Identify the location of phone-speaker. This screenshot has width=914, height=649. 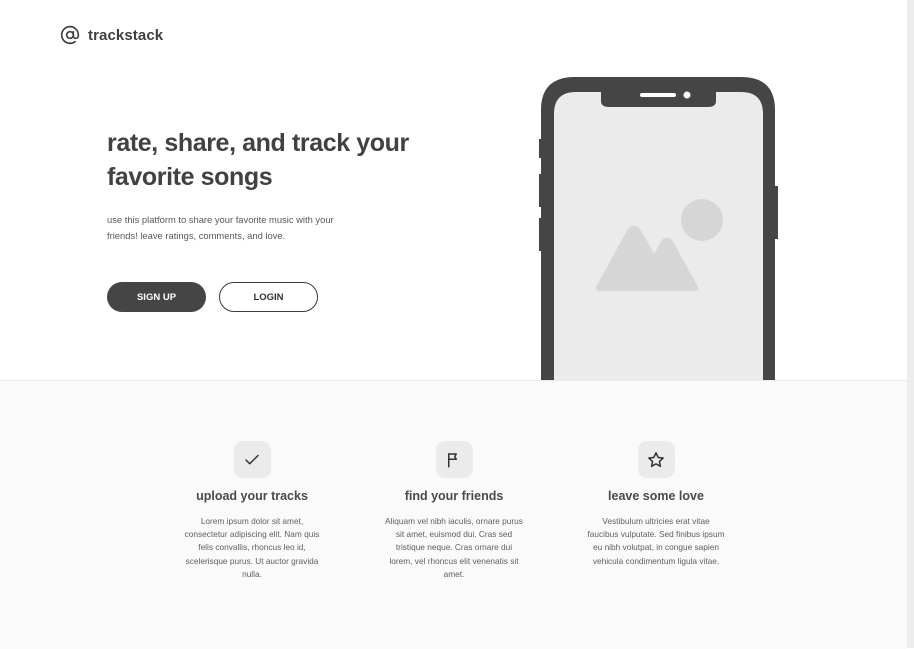
(658, 95).